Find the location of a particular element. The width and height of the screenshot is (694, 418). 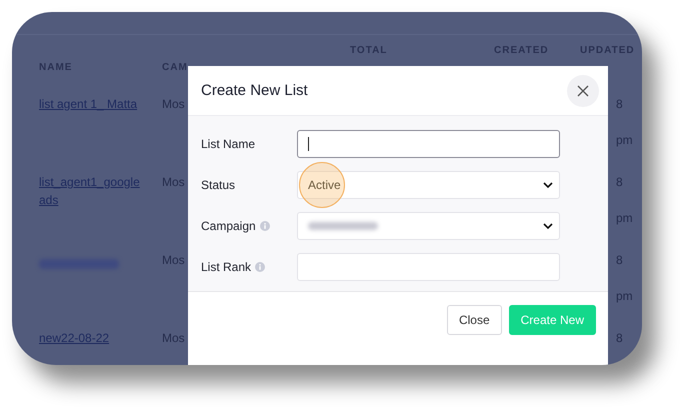

field-label: List Name is located at coordinates (228, 144).